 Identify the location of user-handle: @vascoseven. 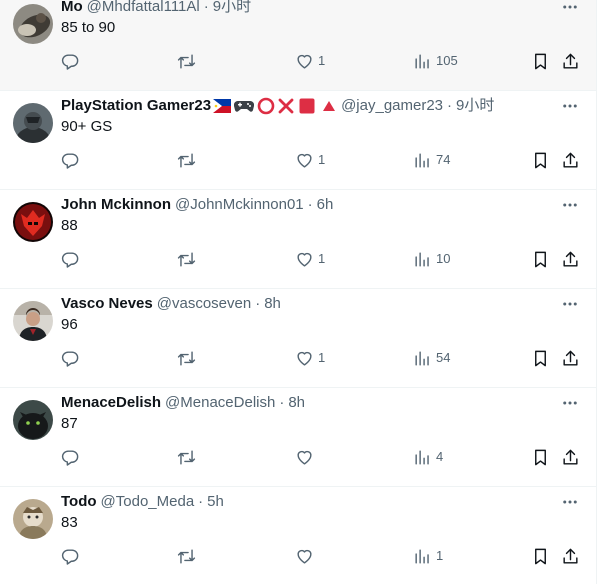
(204, 304).